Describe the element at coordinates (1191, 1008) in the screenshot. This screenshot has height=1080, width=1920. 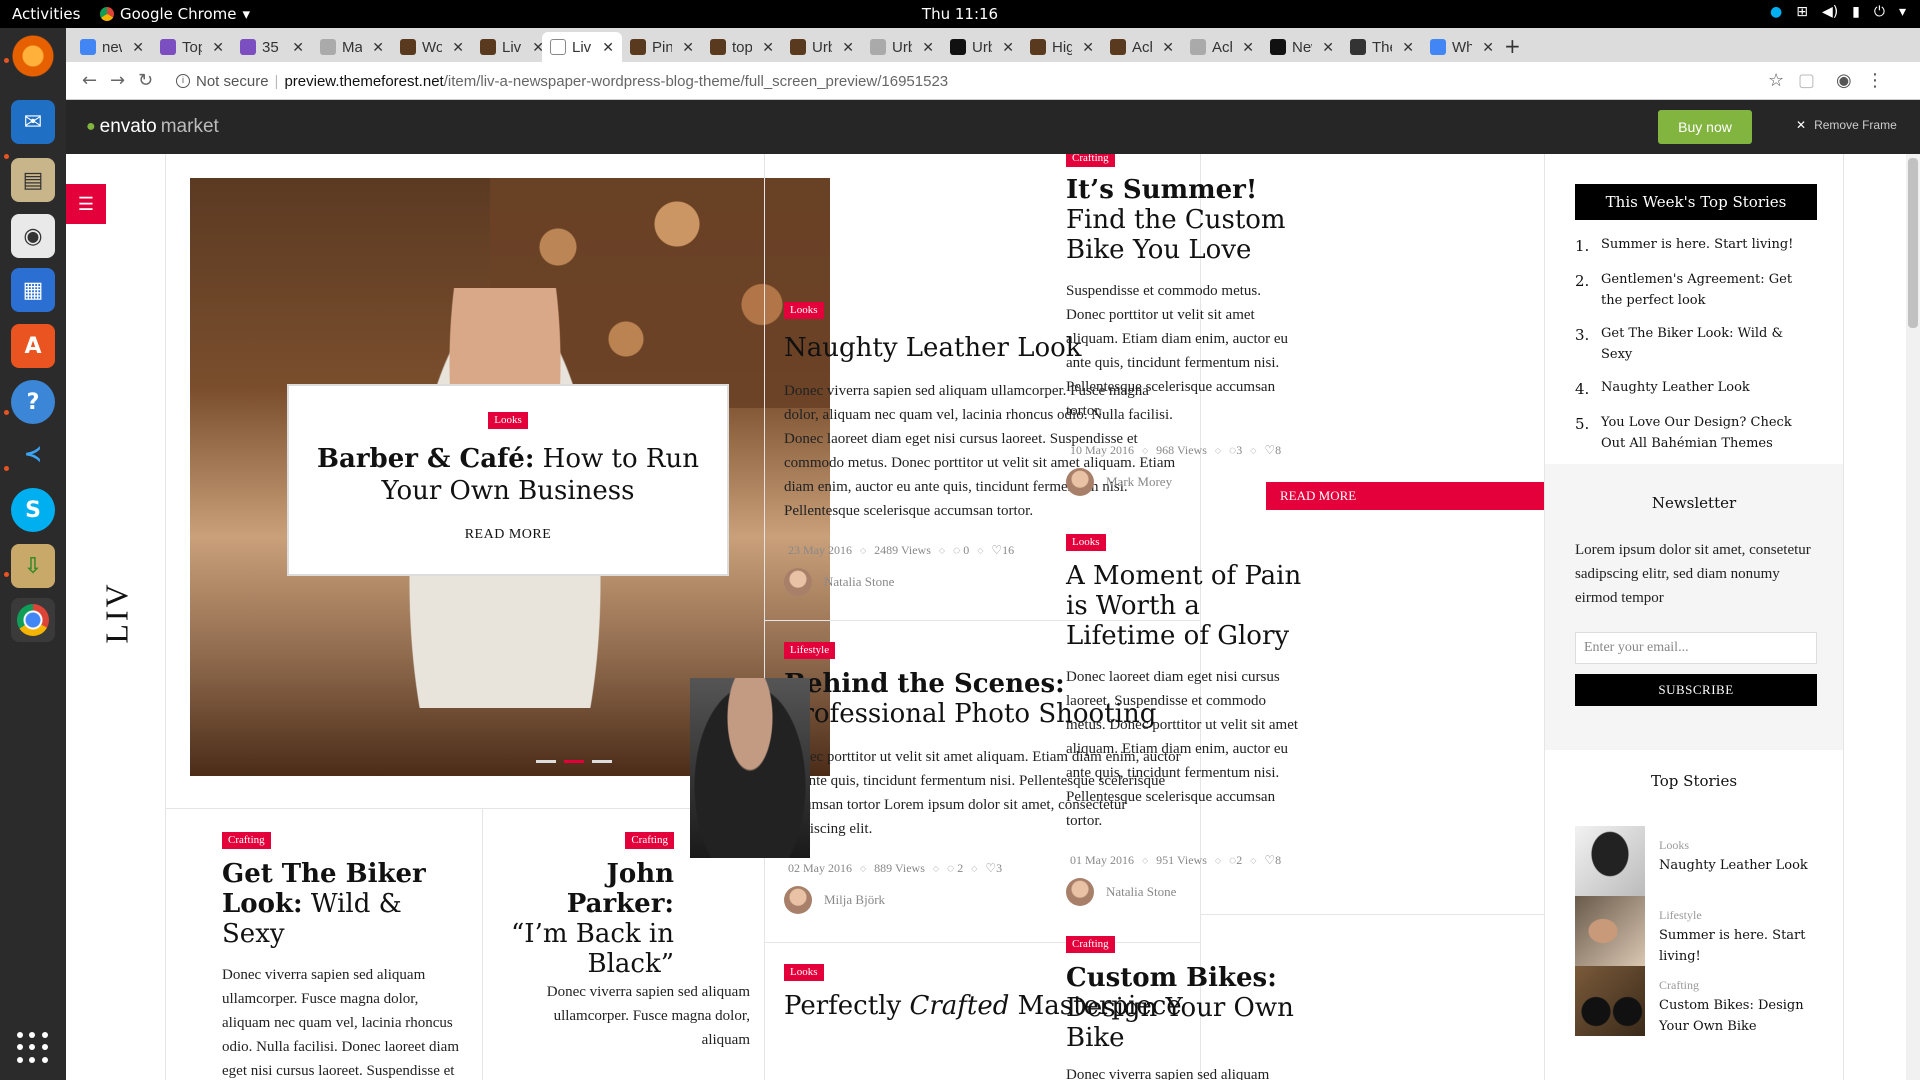
I see `post-title: Custom Bikes: Design Your Own Bike` at that location.